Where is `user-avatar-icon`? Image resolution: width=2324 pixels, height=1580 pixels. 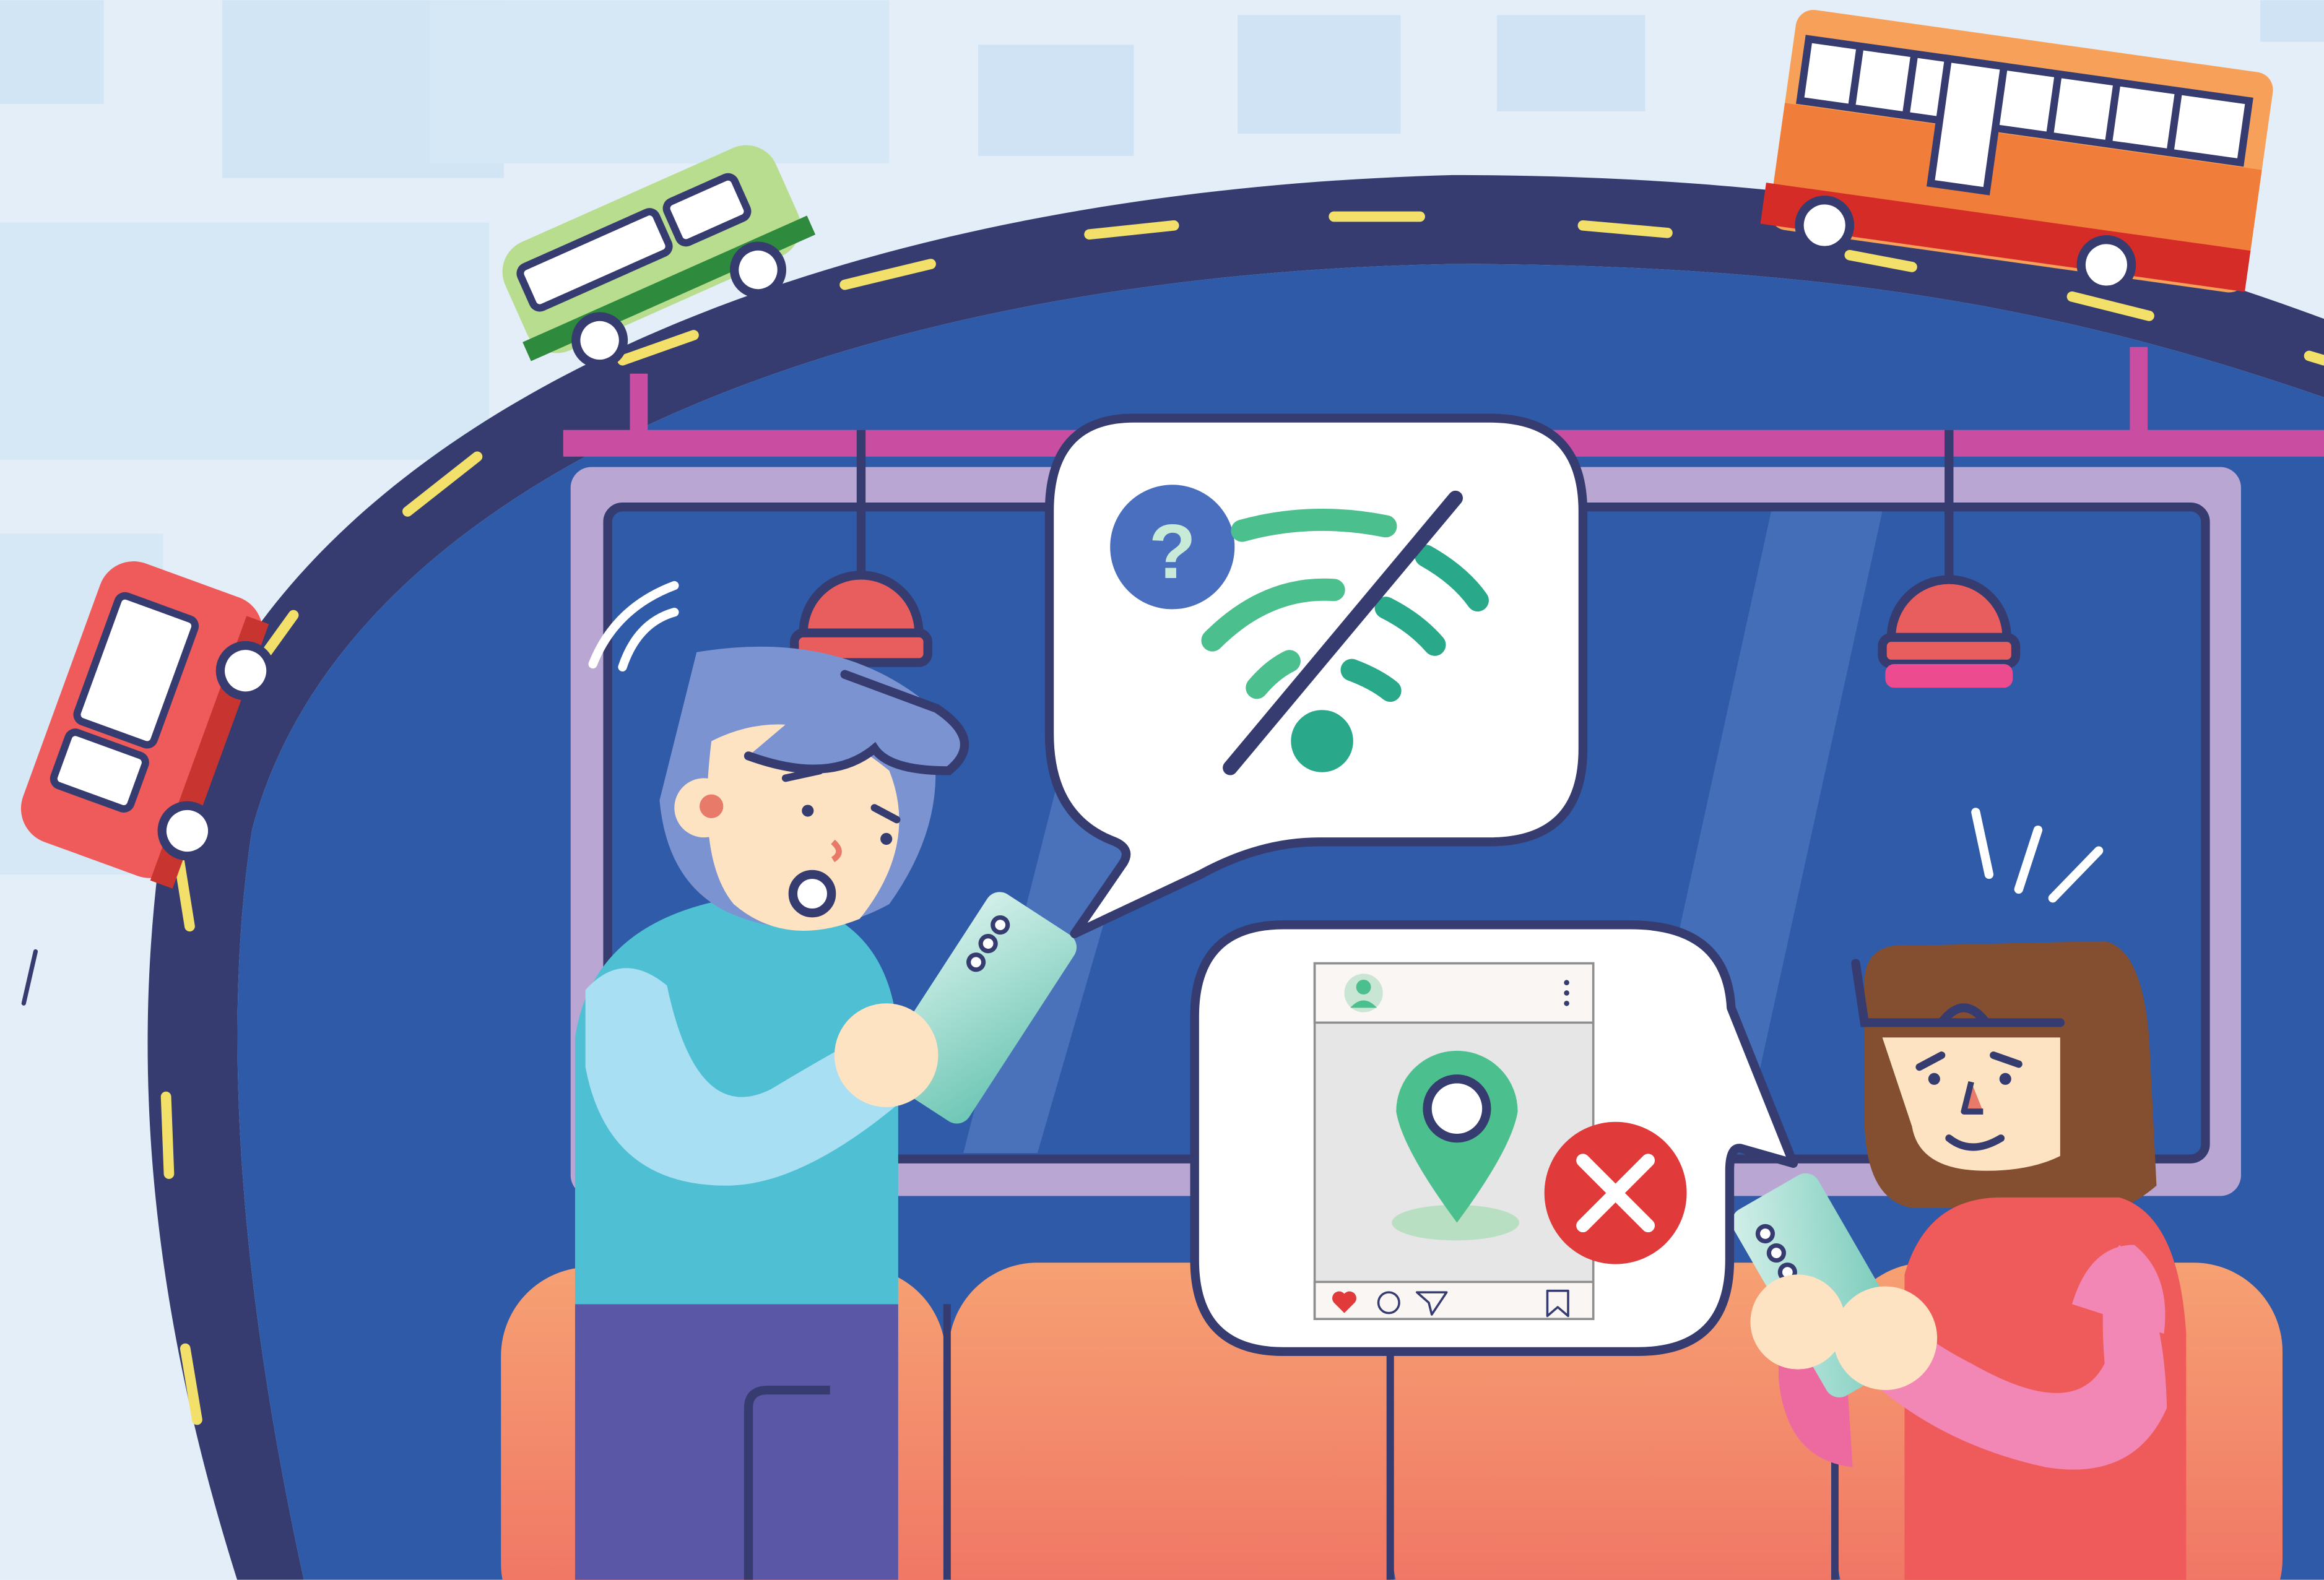
user-avatar-icon is located at coordinates (1363, 992).